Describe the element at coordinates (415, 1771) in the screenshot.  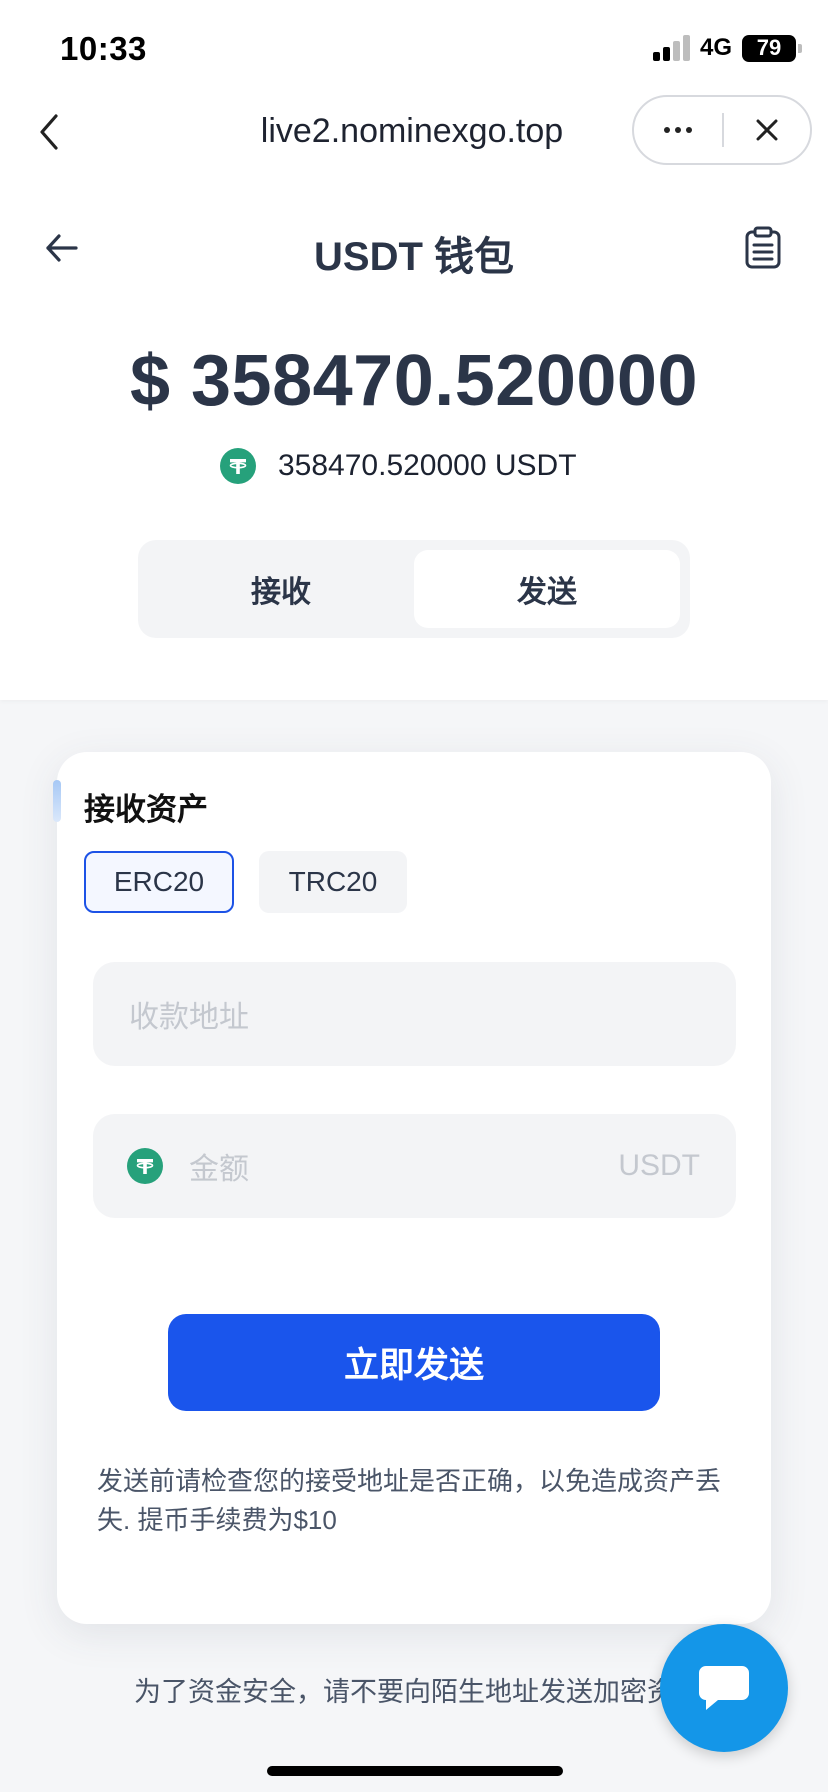
I see `home-indicator` at that location.